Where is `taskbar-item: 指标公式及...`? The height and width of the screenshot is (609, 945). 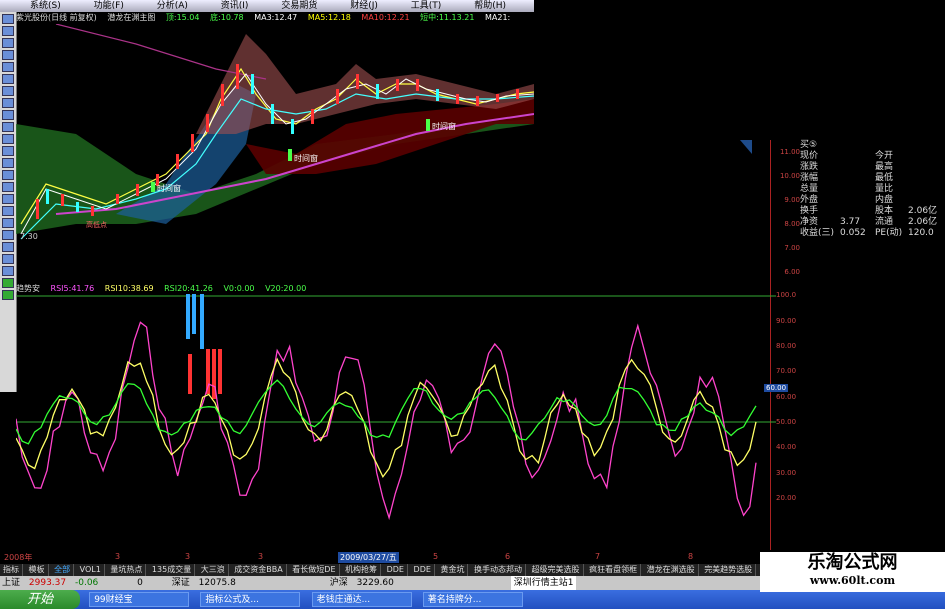
taskbar-item: 指标公式及... is located at coordinates (250, 599).